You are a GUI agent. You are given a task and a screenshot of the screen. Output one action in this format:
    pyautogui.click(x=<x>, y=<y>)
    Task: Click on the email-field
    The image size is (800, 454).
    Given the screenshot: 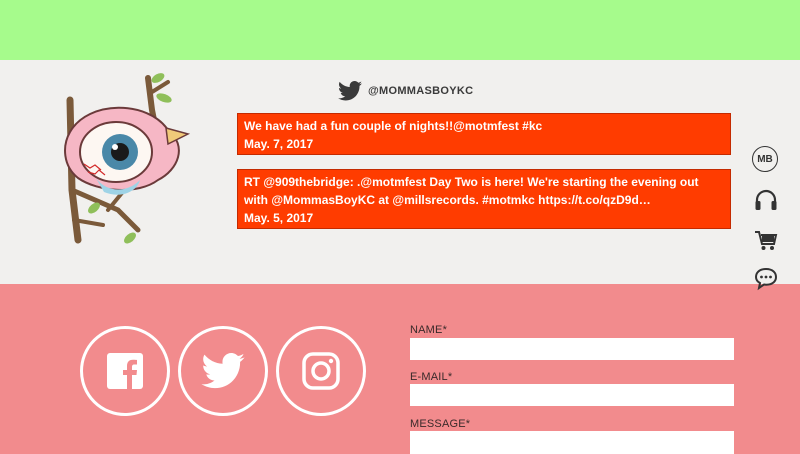 What is the action you would take?
    pyautogui.click(x=572, y=395)
    